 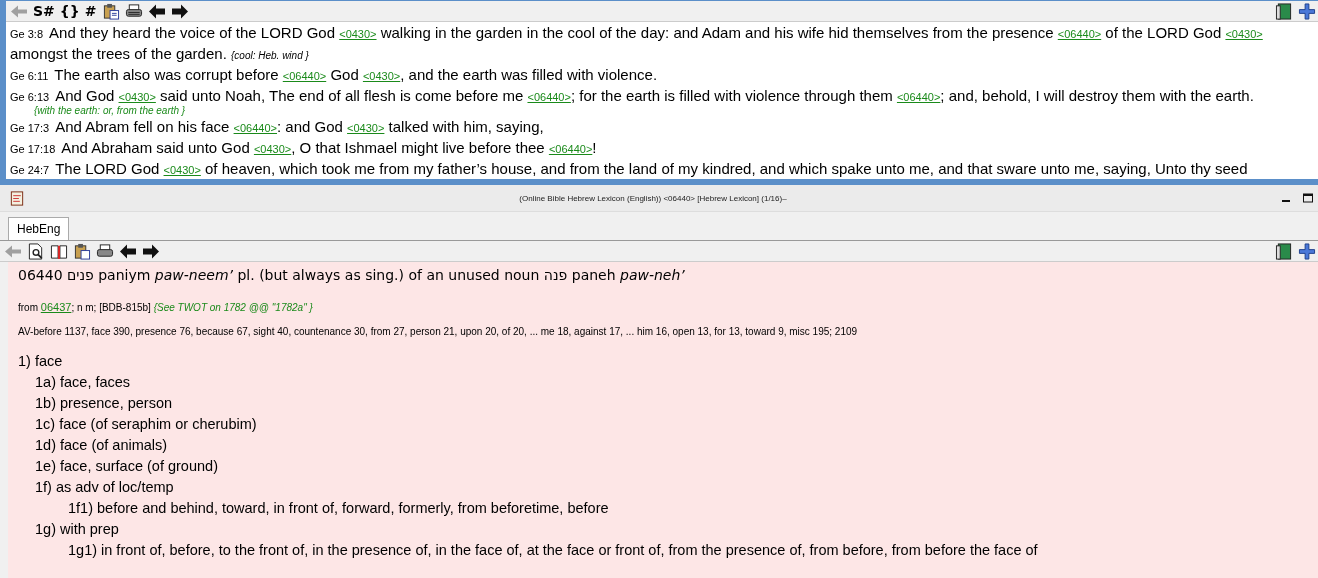 I want to click on tab: HebEng, so click(x=39, y=228).